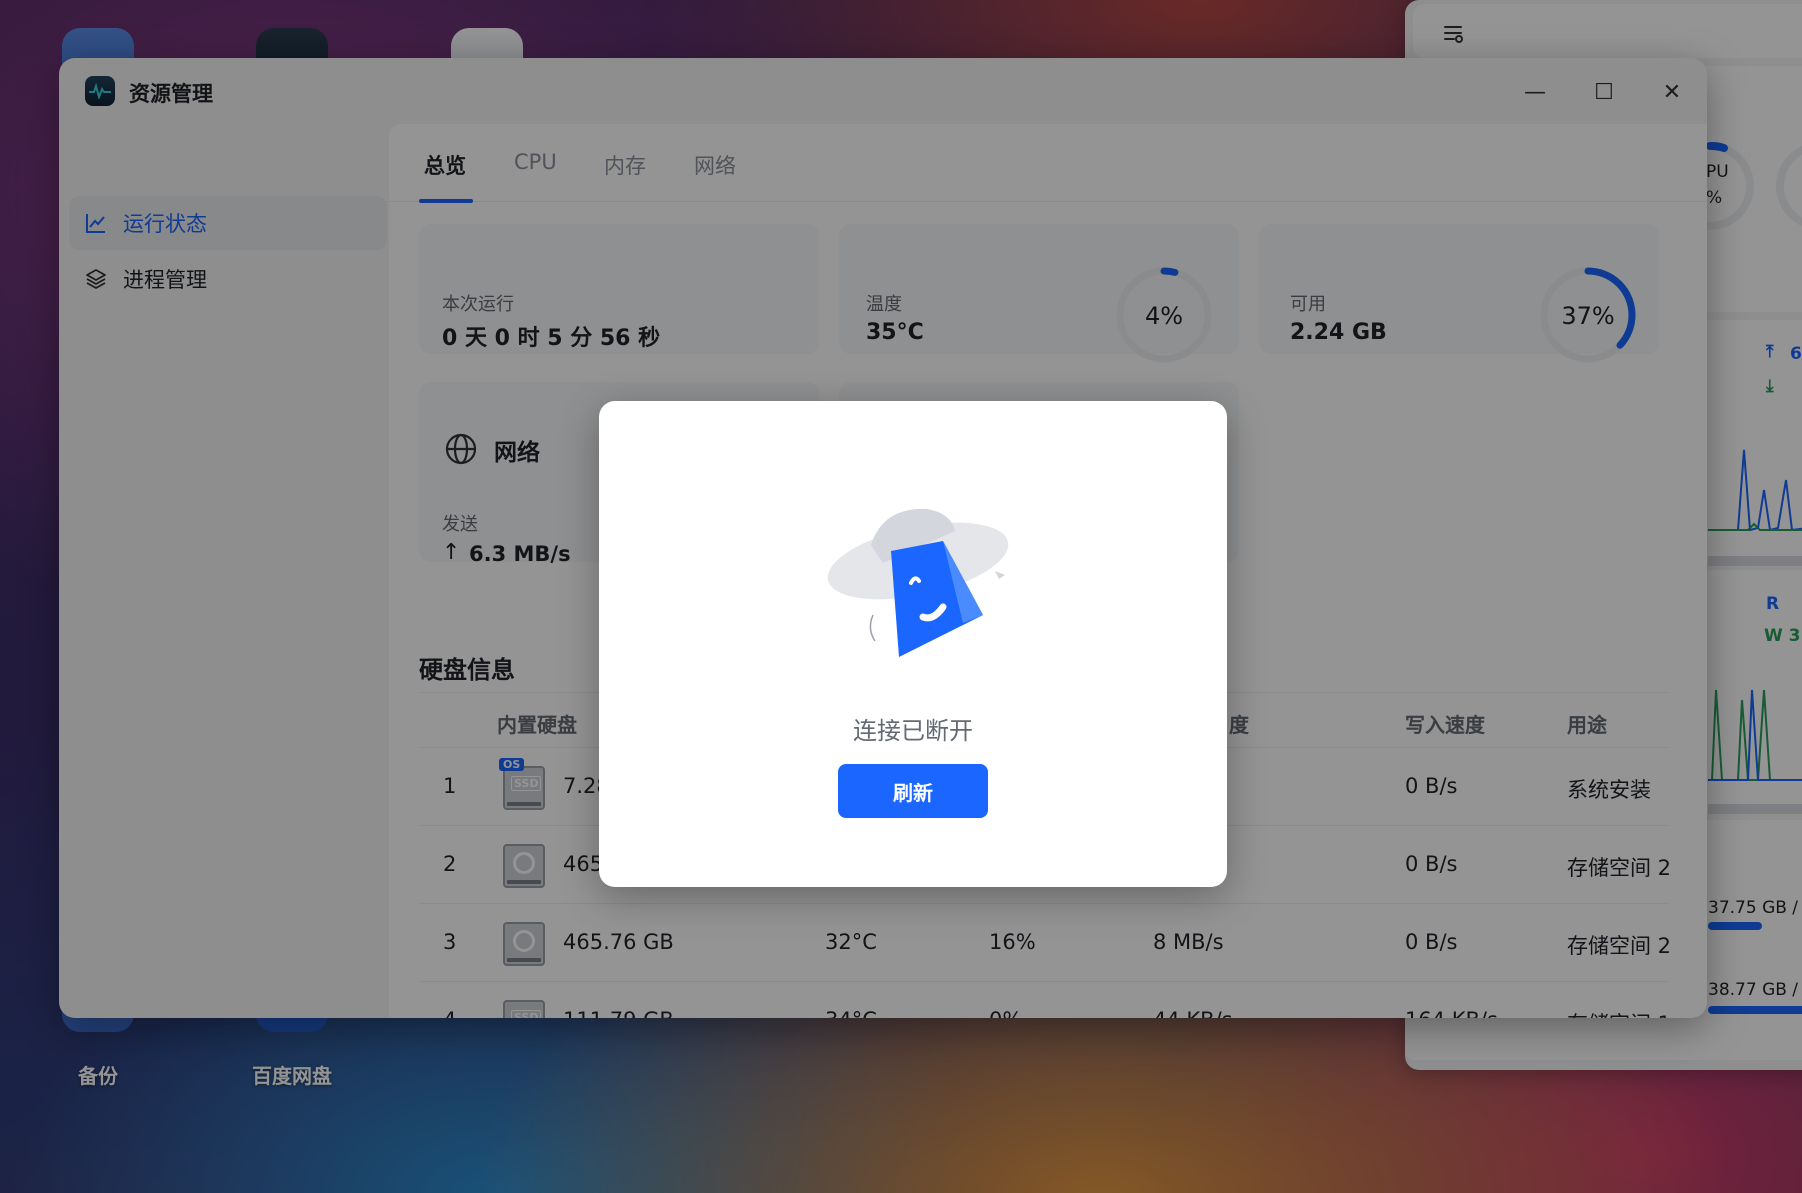 The height and width of the screenshot is (1193, 1802). I want to click on disconnected-dialog: 连接已断开 刷新, so click(913, 644).